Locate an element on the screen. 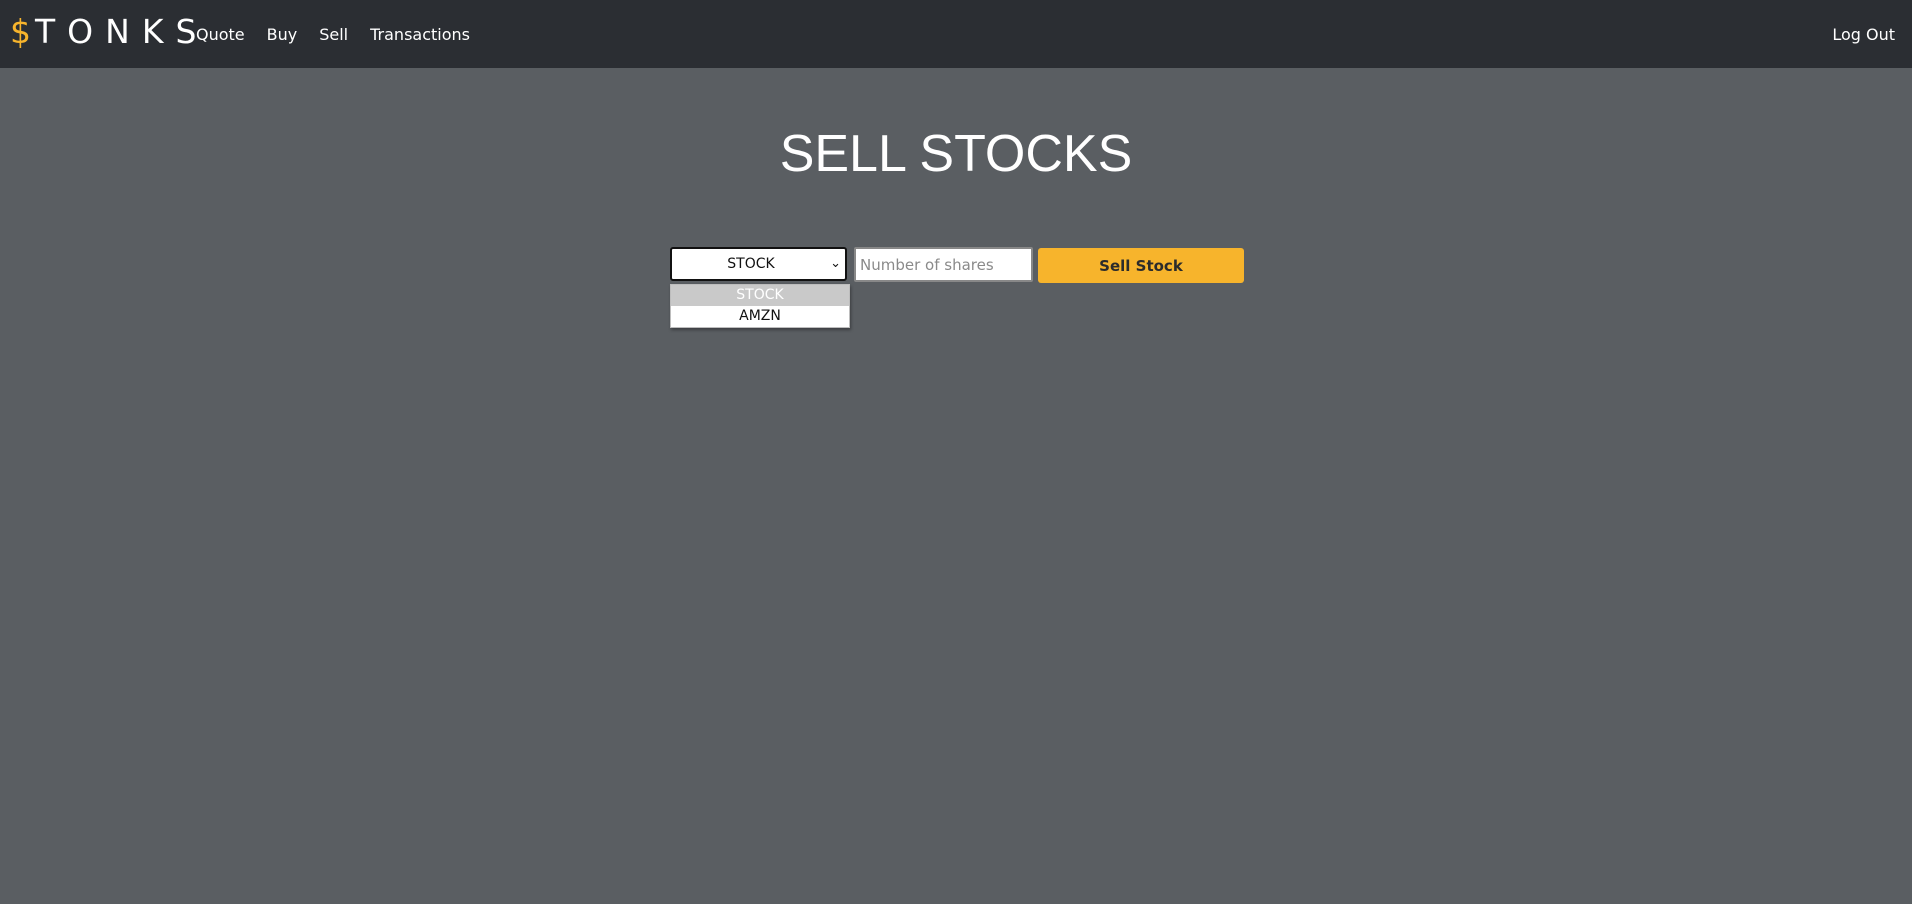  page-title: SELL STOCKS is located at coordinates (956, 154).